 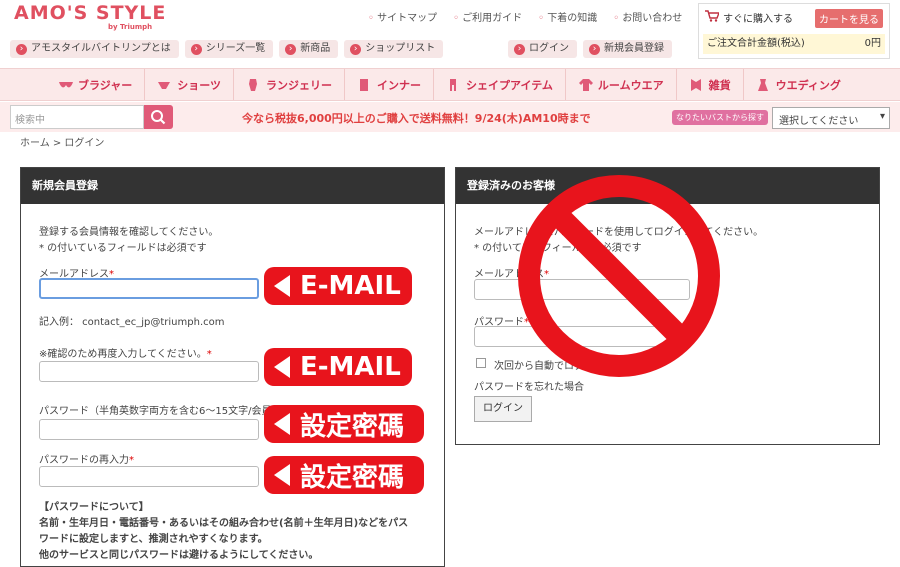 What do you see at coordinates (713, 17) in the screenshot?
I see `cart-icon` at bounding box center [713, 17].